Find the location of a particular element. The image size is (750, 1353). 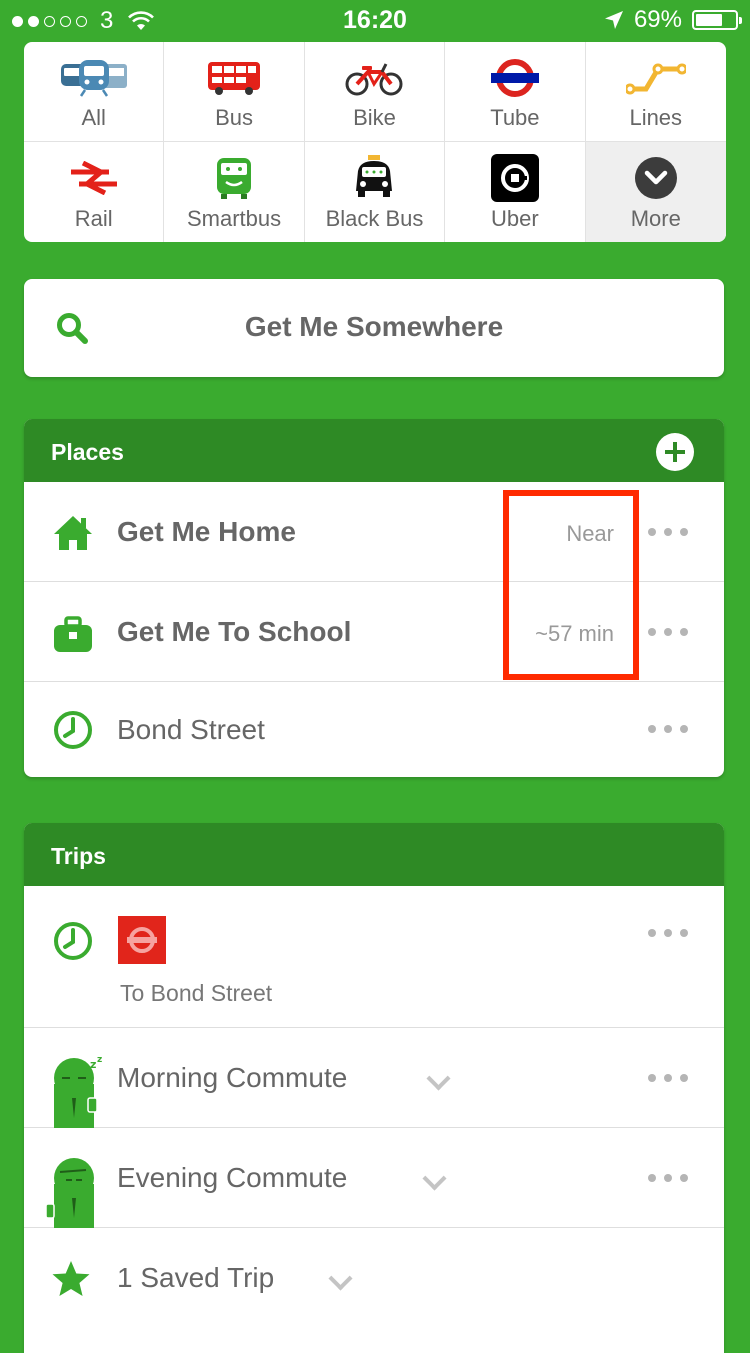

place-label: Get Me To School is located at coordinates (234, 631).